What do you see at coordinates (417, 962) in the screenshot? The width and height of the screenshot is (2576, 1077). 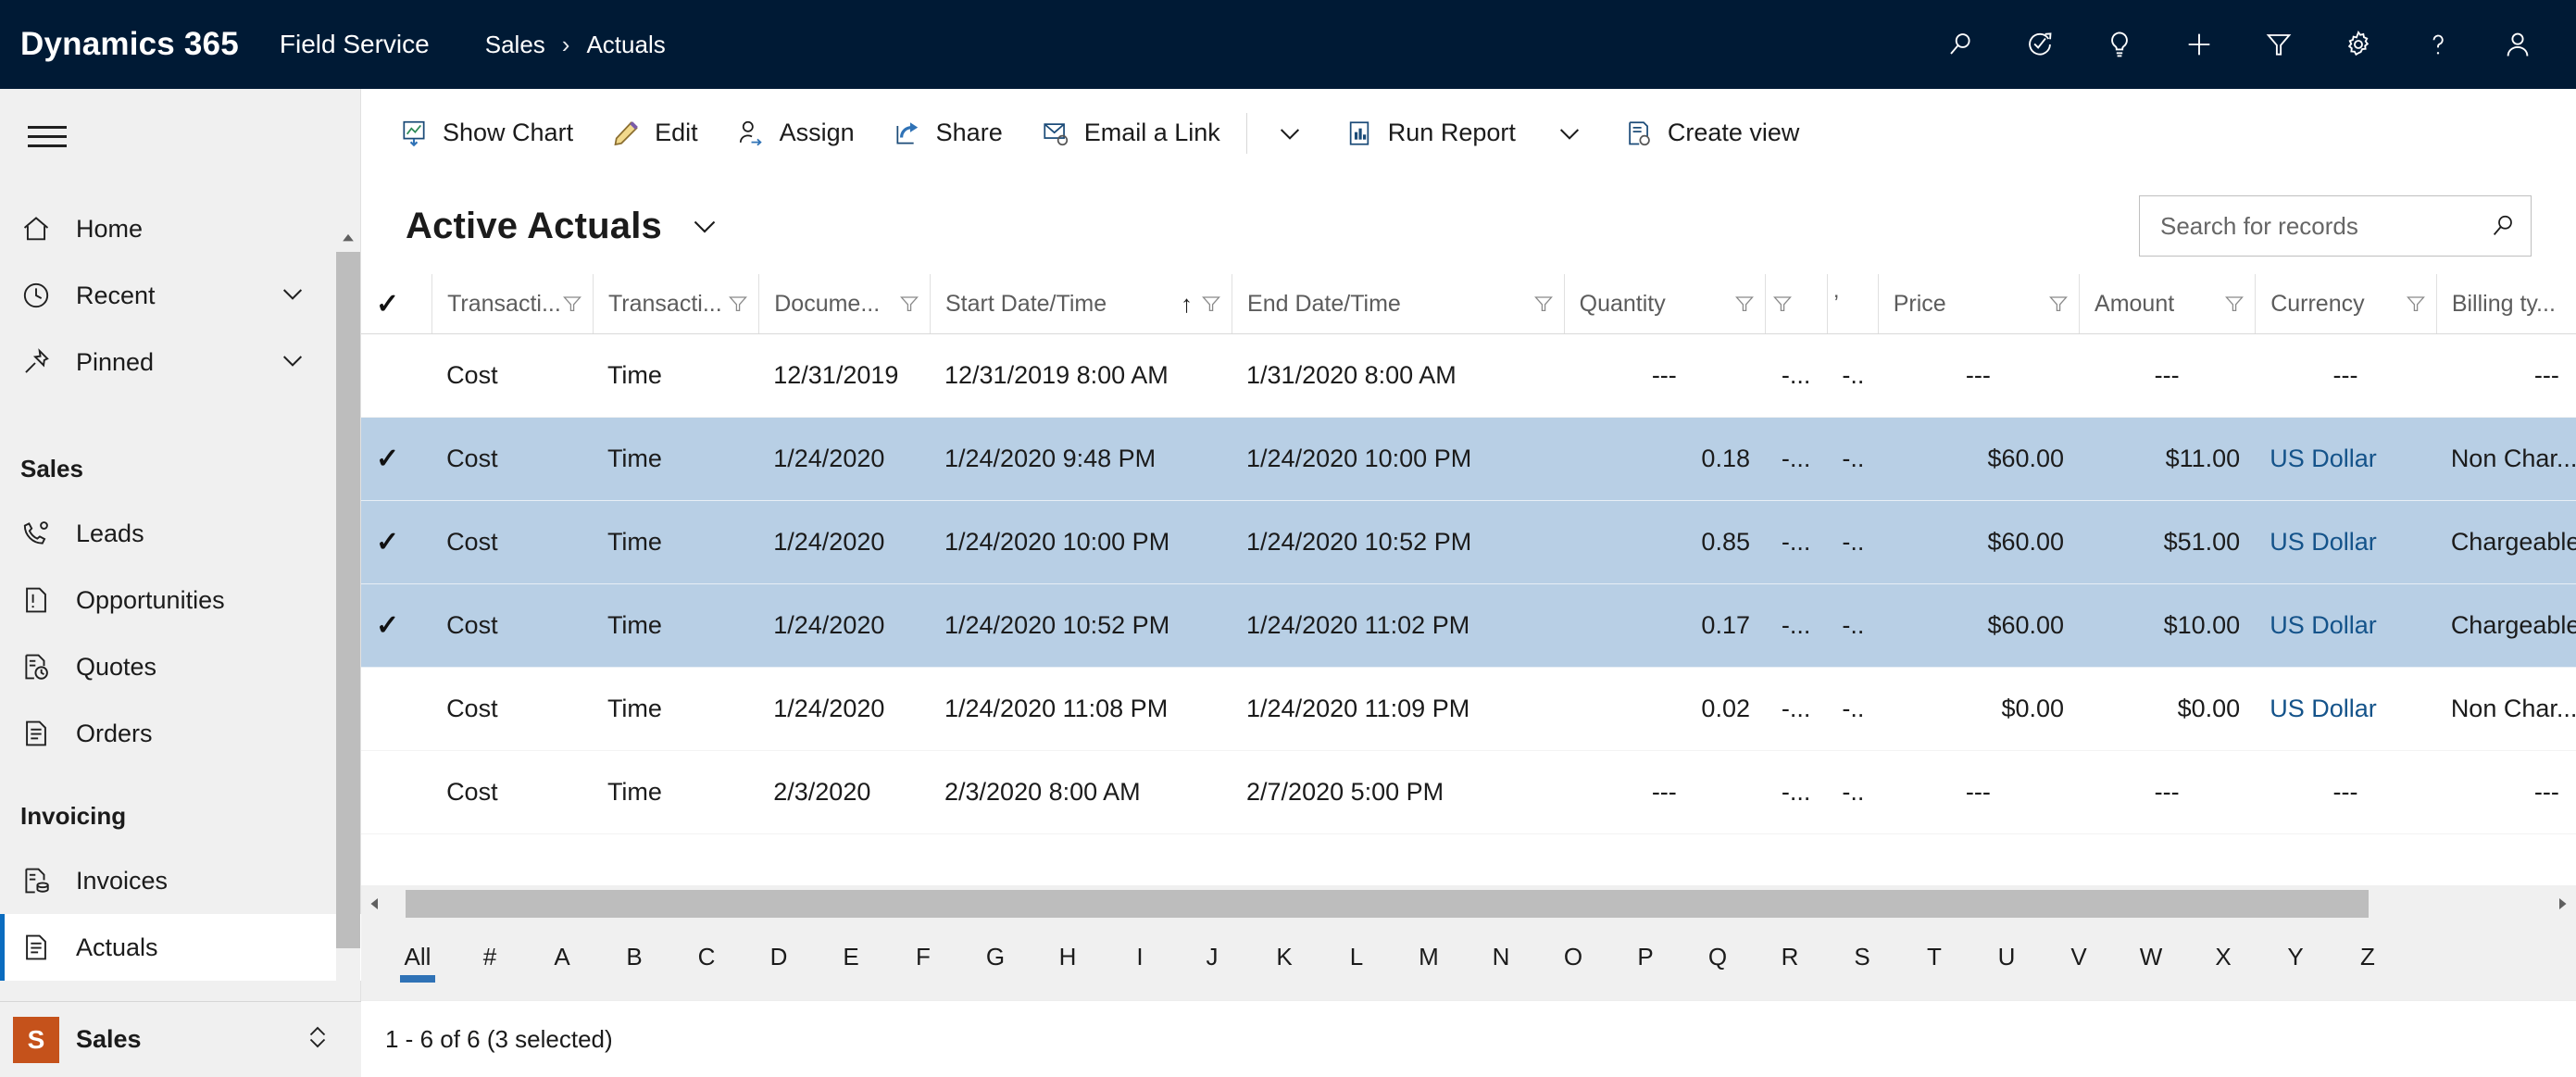 I see `alphabet-filter-all: All` at bounding box center [417, 962].